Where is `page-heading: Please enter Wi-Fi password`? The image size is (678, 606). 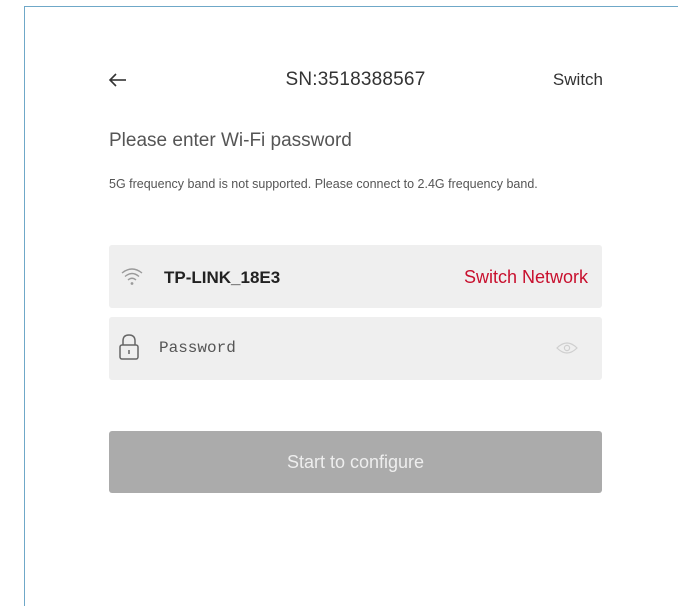
page-heading: Please enter Wi-Fi password is located at coordinates (230, 140).